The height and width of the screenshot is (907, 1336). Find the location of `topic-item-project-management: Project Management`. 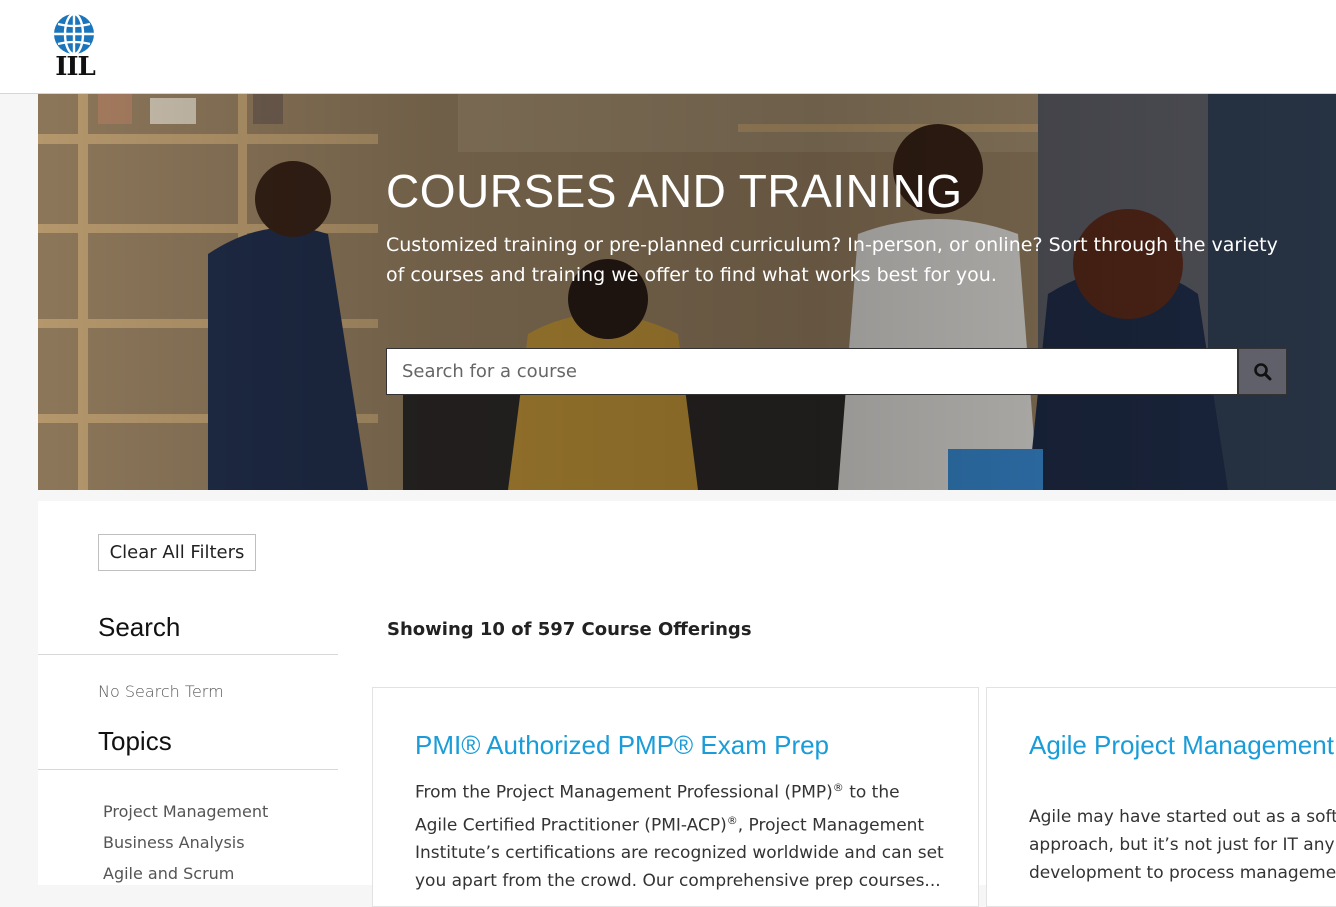

topic-item-project-management: Project Management is located at coordinates (185, 811).